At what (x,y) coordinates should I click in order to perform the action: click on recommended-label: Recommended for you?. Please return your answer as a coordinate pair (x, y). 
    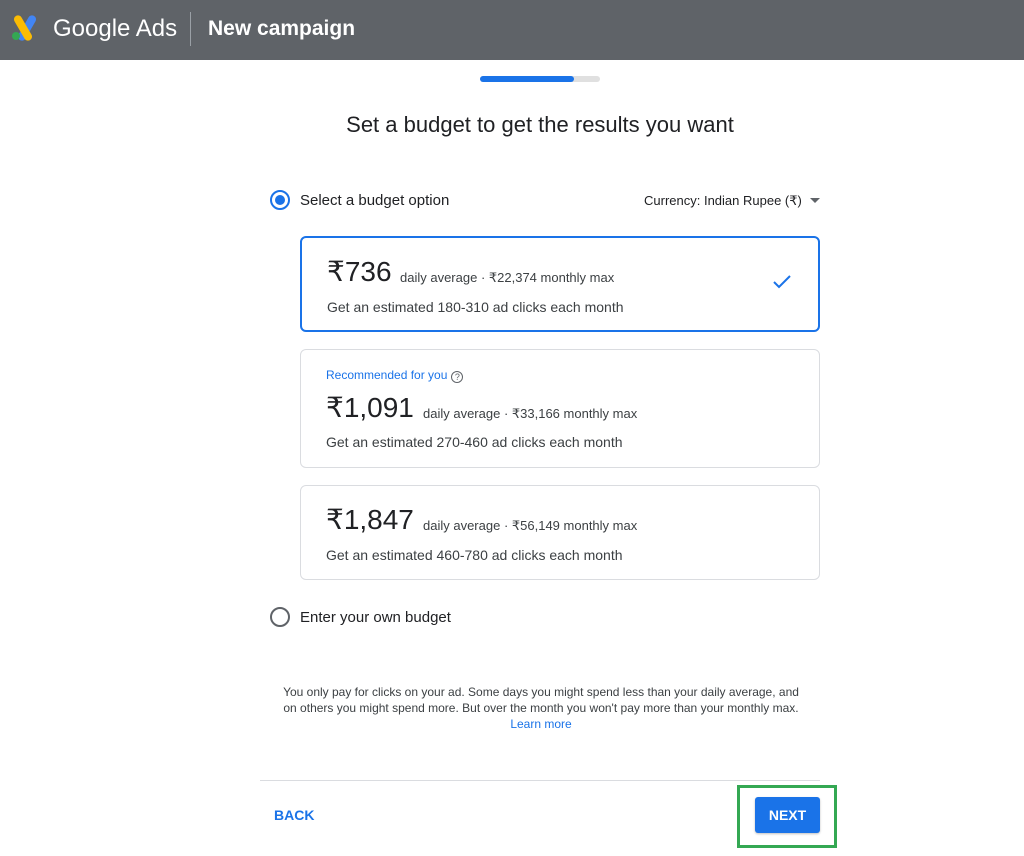
    Looking at the image, I should click on (395, 375).